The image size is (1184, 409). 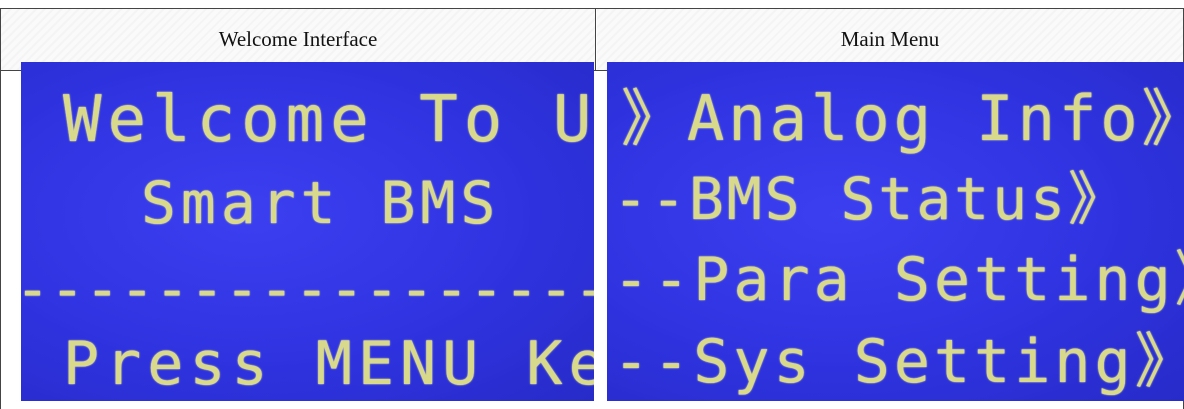 What do you see at coordinates (298, 39) in the screenshot?
I see `welcome-interface-header: Welcome Interface` at bounding box center [298, 39].